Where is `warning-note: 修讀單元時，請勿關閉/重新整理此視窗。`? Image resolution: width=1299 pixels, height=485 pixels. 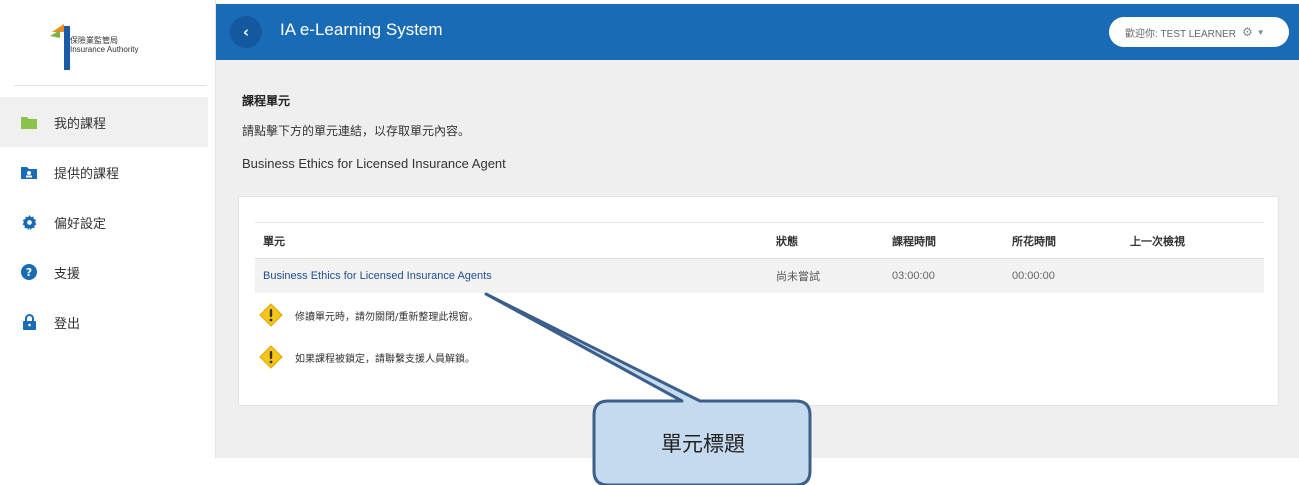
warning-note: 修讀單元時，請勿關閉/重新整理此視窗。 is located at coordinates (368, 315).